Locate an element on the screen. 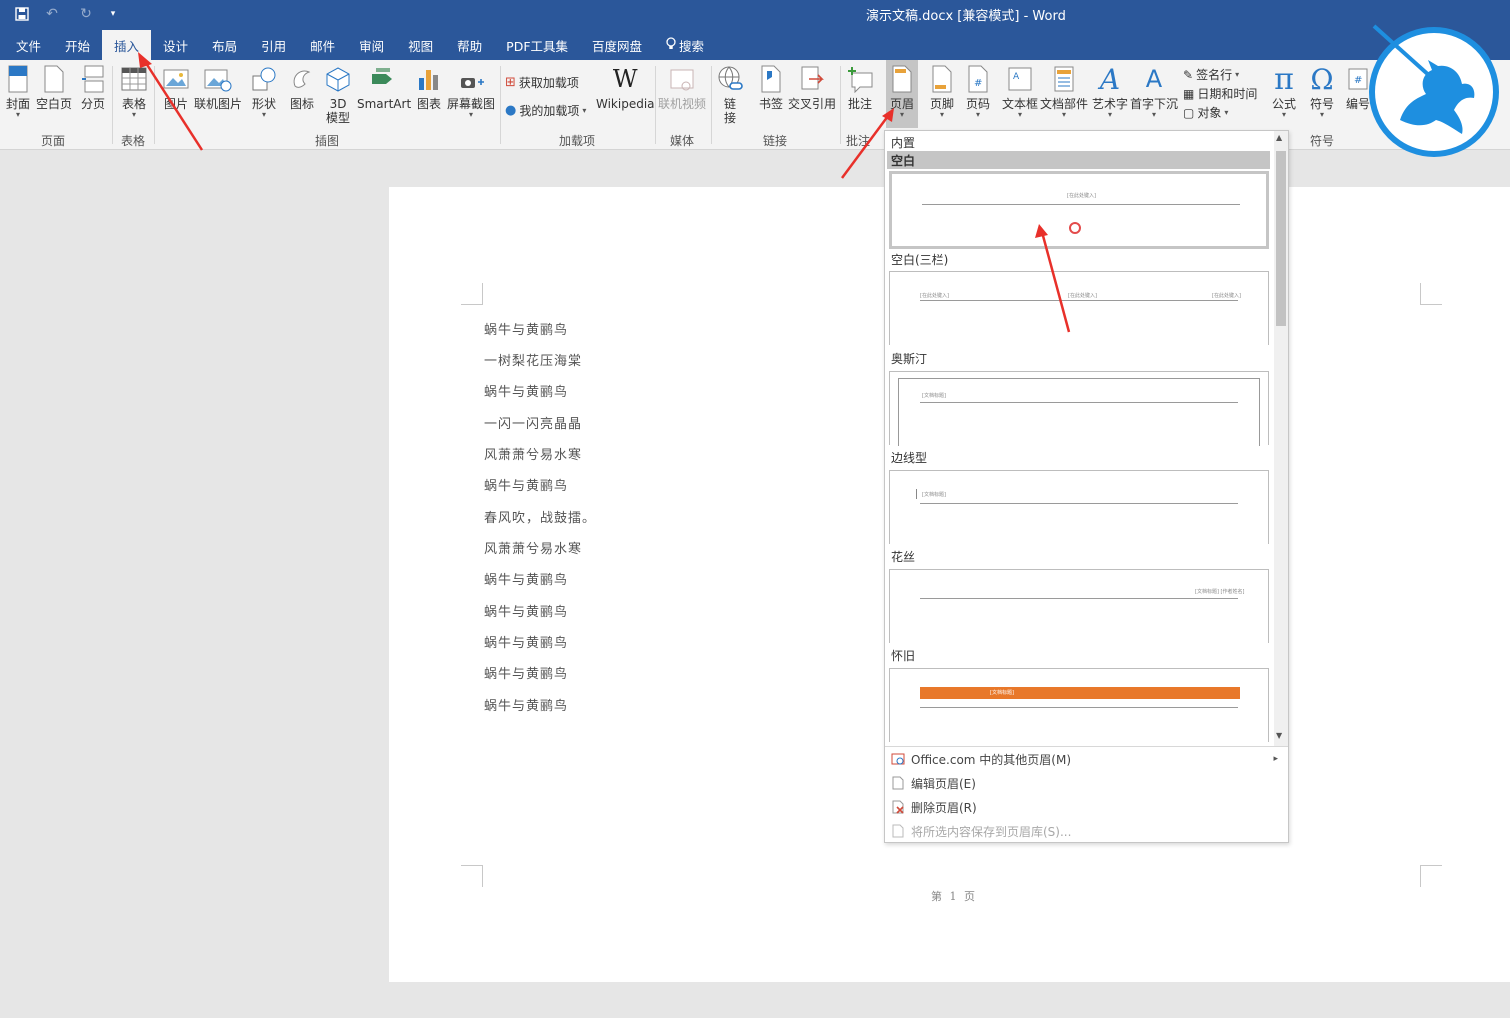 Image resolution: width=1510 pixels, height=1018 pixels. arrow-to-header-button is located at coordinates (865, 147).